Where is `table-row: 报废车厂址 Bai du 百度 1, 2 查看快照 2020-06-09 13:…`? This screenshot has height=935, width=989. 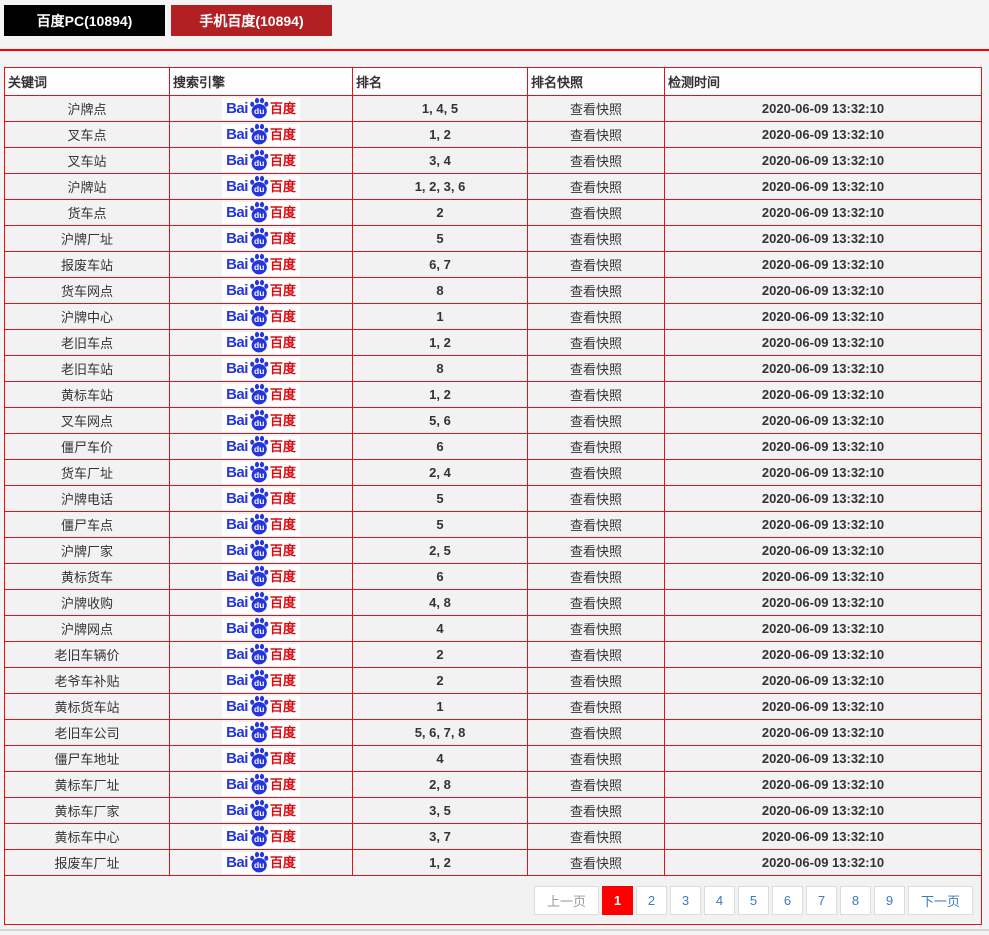
table-row: 报废车厂址 Bai du 百度 1, 2 查看快照 2020-06-09 13:… is located at coordinates (493, 862).